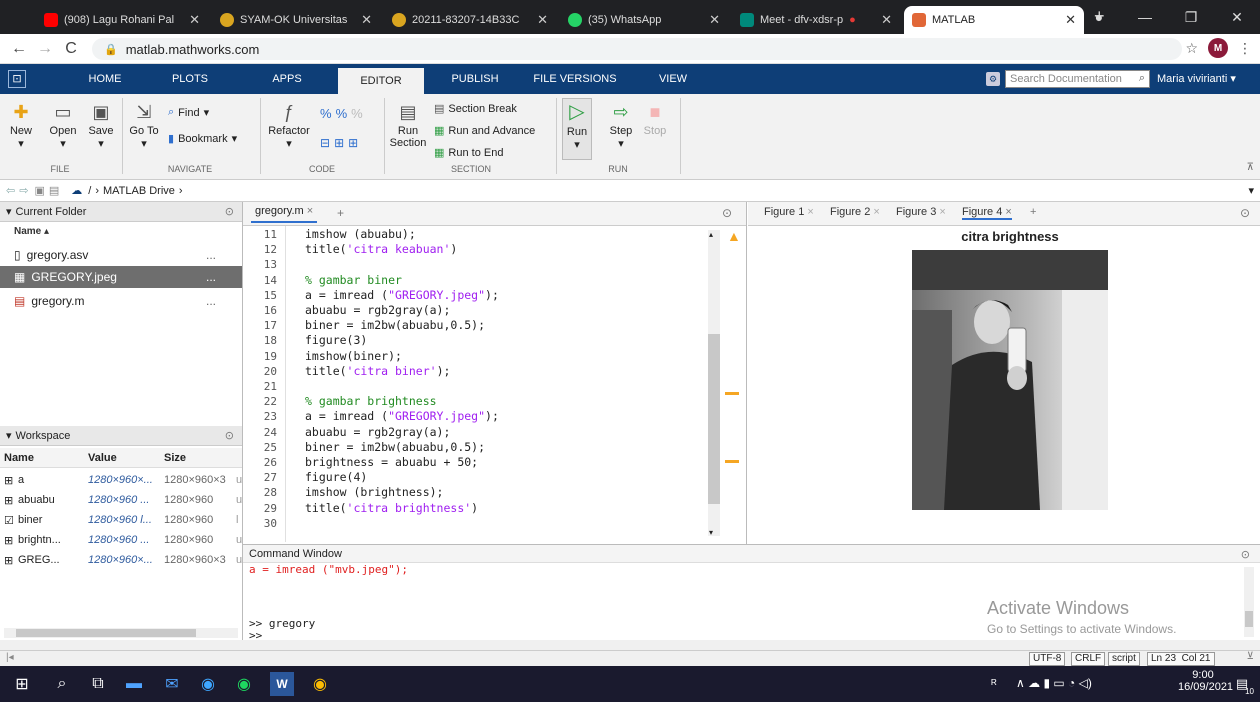 The height and width of the screenshot is (702, 1260). What do you see at coordinates (336, 340) in the screenshot?
I see `code-line: figure(3)` at bounding box center [336, 340].